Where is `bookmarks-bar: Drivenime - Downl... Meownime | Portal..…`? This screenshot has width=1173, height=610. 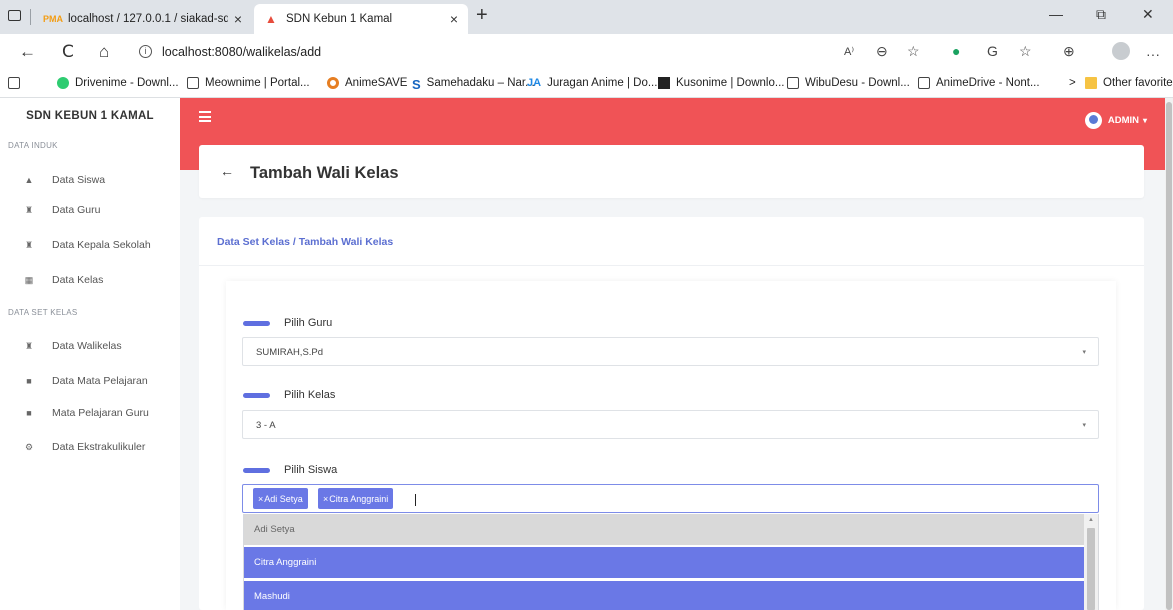
bookmarks-bar: Drivenime - Downl... Meownime | Portal..… is located at coordinates (586, 84).